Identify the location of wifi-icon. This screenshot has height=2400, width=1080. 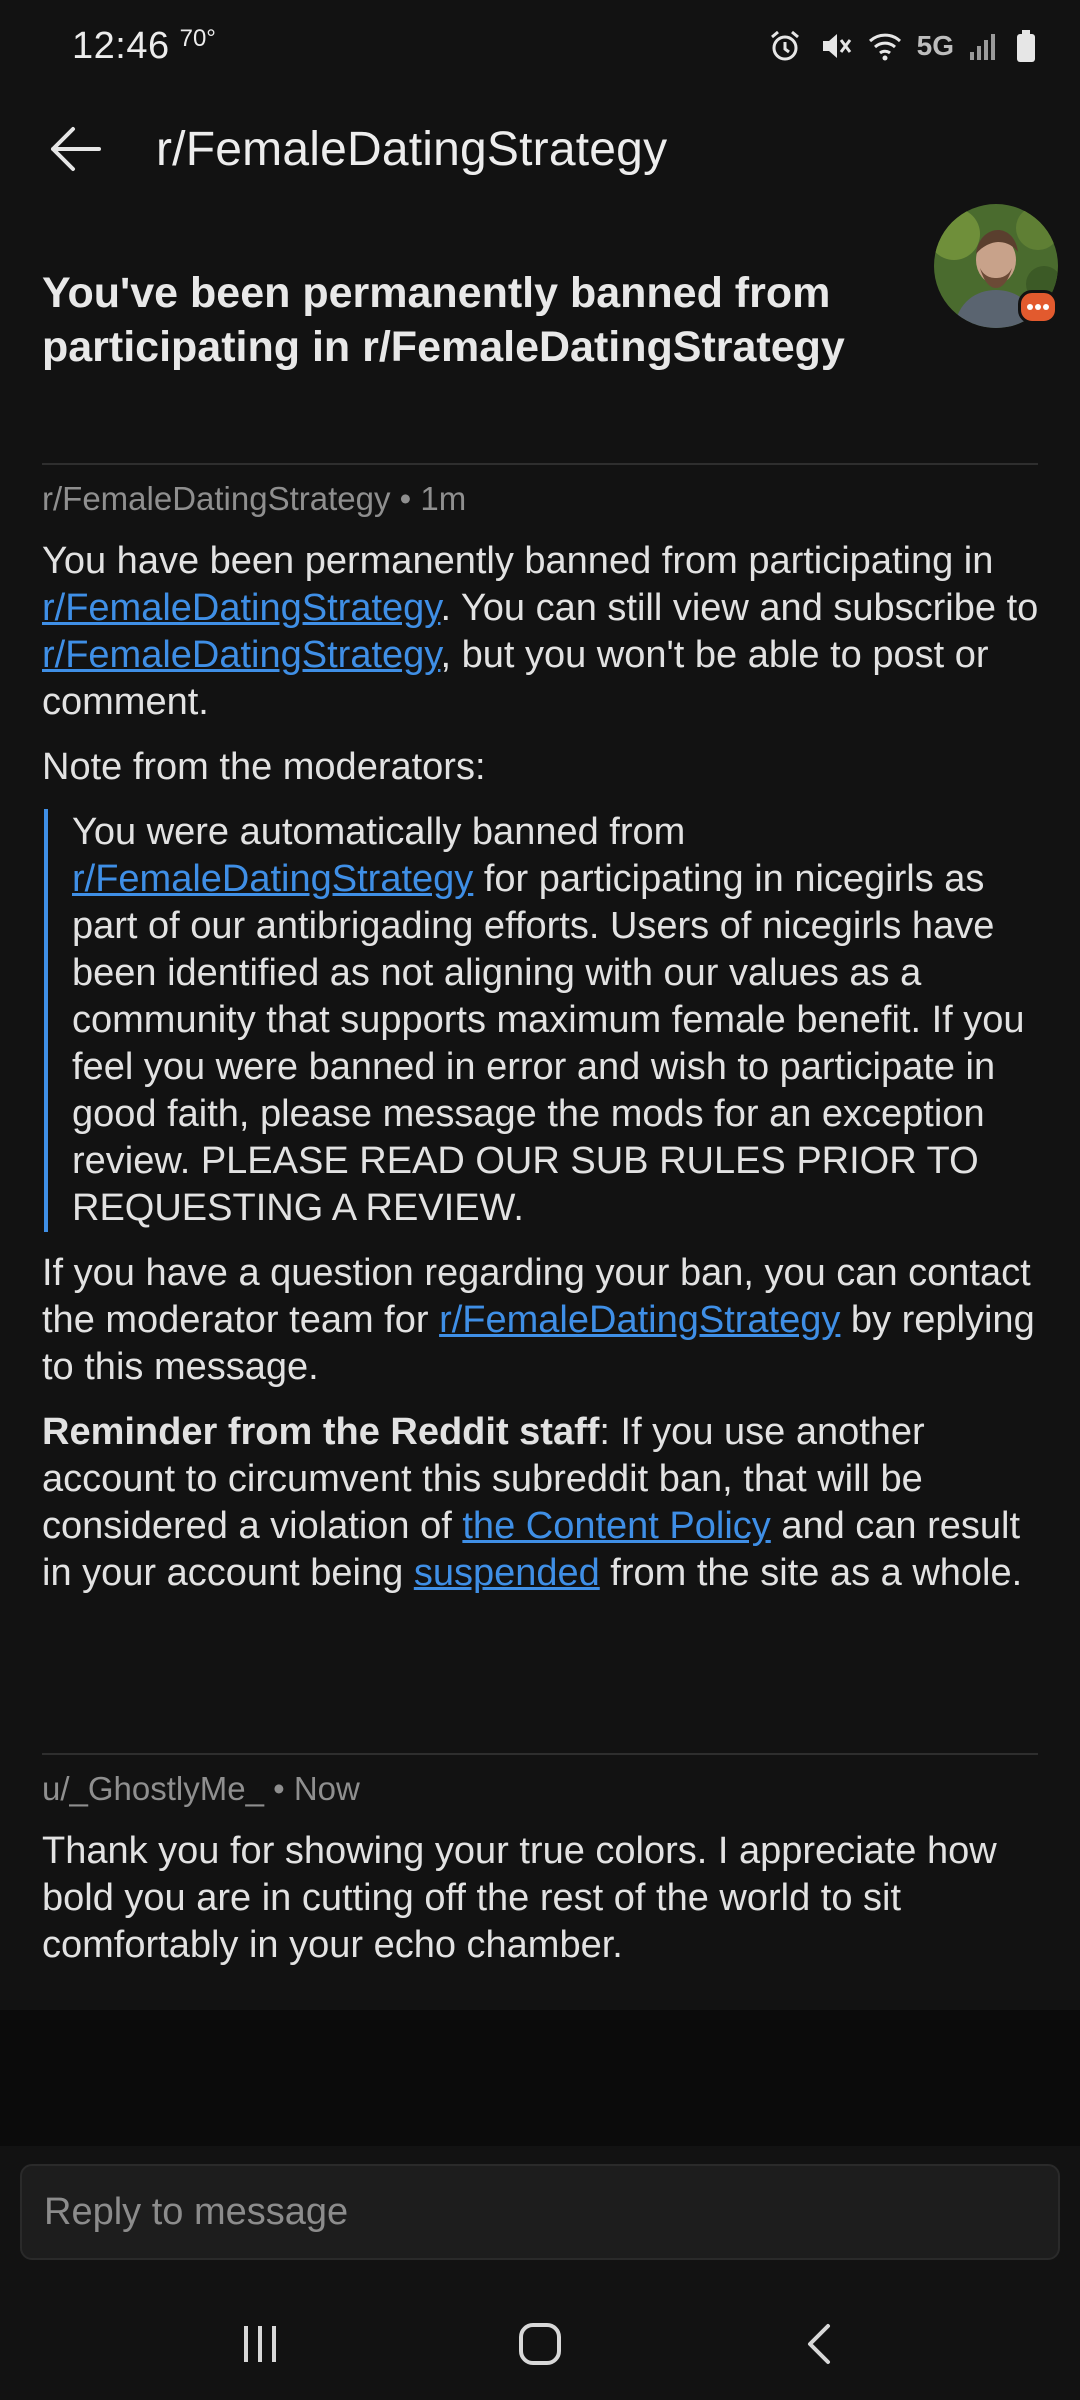
(885, 46).